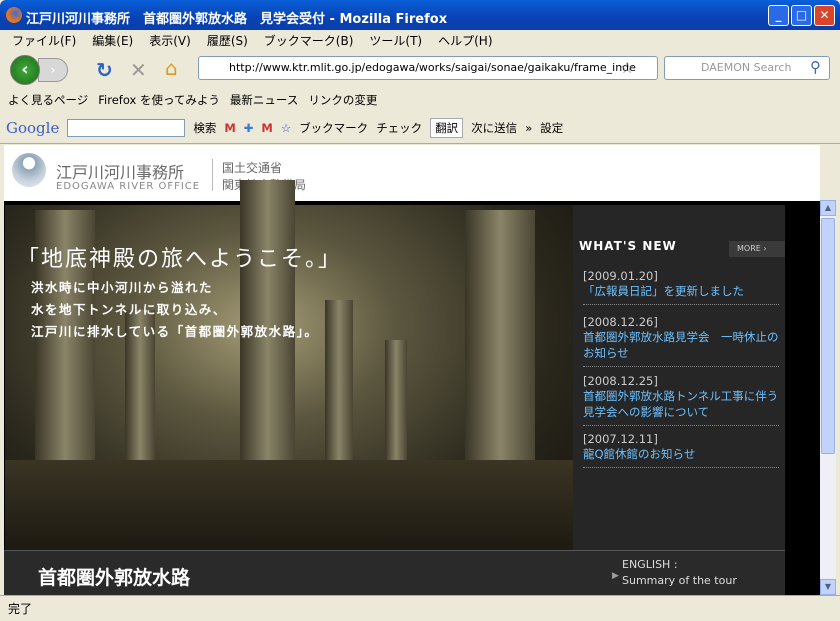  What do you see at coordinates (120, 171) in the screenshot?
I see `org-name: 江戸川河川事務所` at bounding box center [120, 171].